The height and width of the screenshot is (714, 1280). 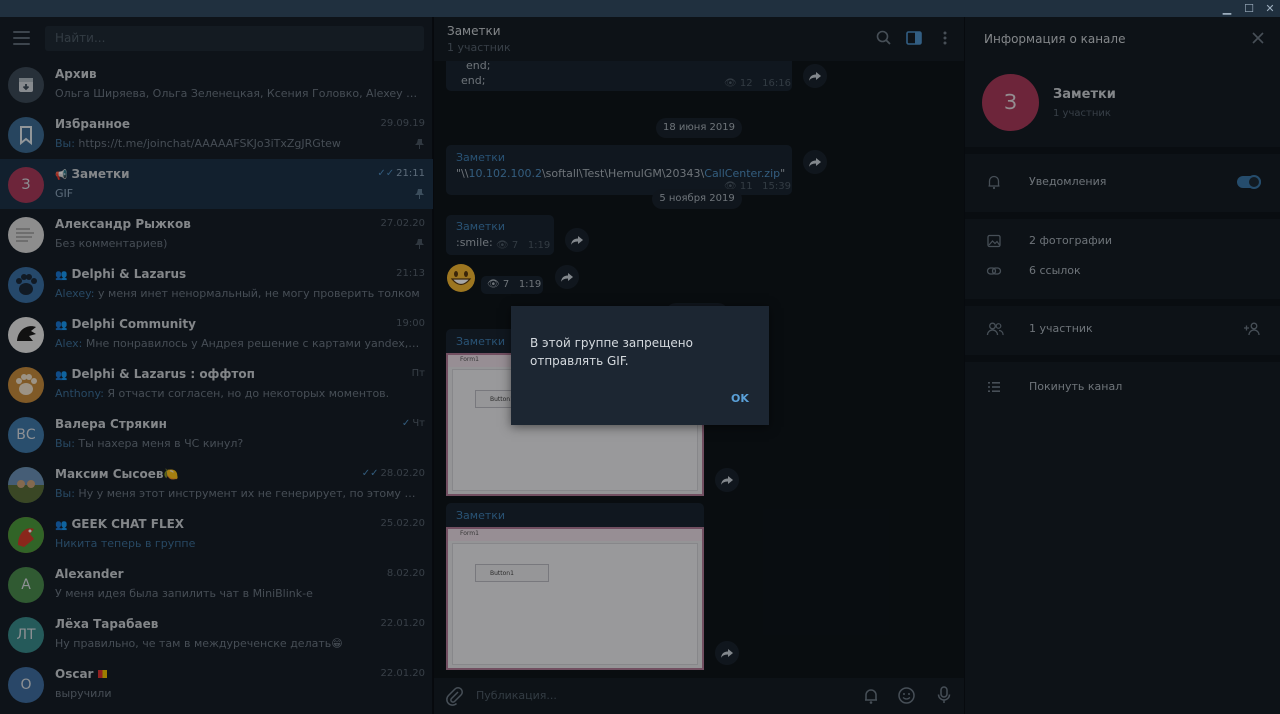 I want to click on dialog-message: В этой группе запрещено отправлять GIF., so click(x=611, y=352).